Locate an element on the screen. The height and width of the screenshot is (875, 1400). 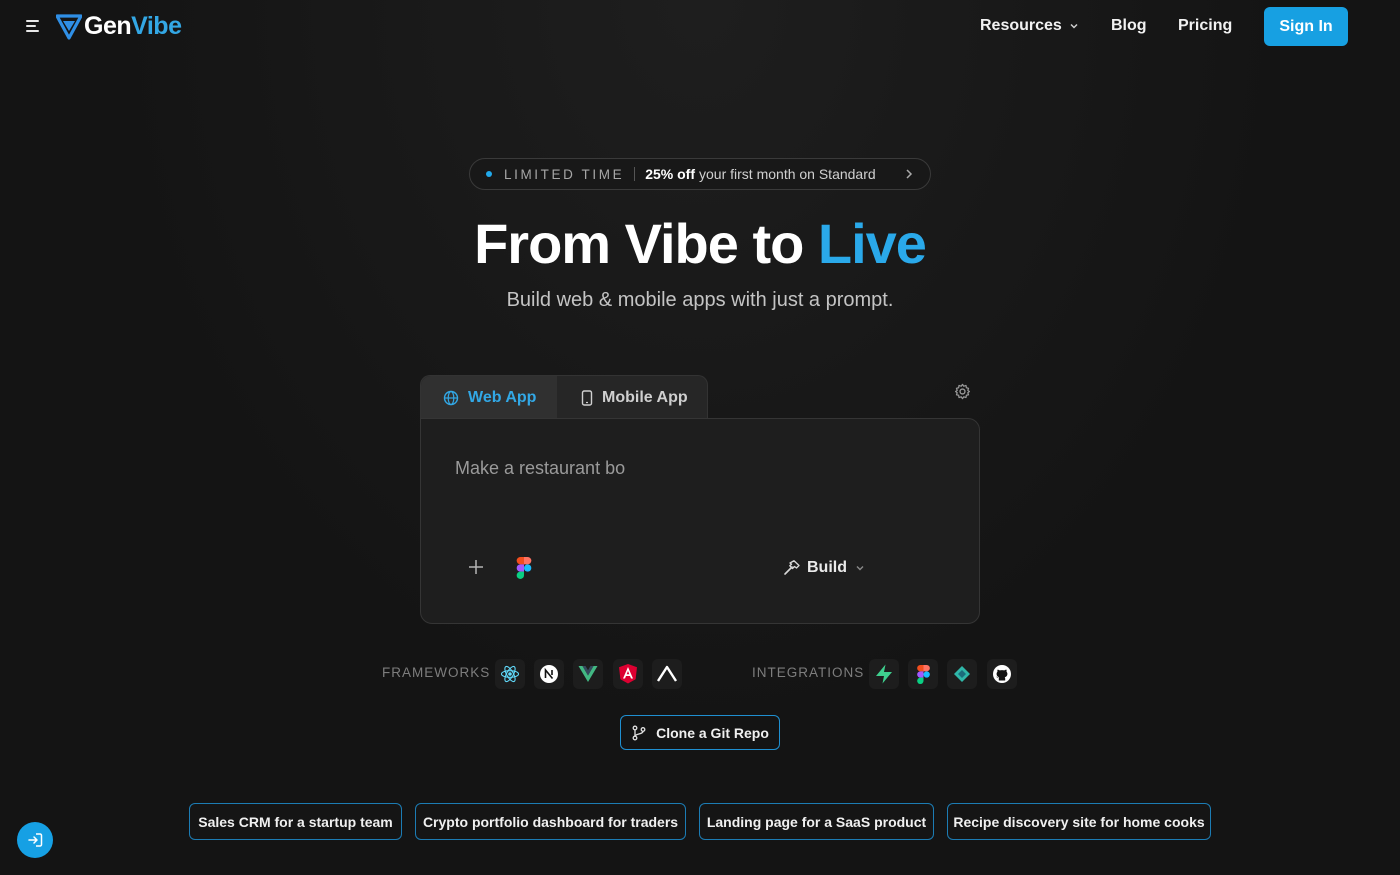
prompt-input is located at coordinates (695, 468).